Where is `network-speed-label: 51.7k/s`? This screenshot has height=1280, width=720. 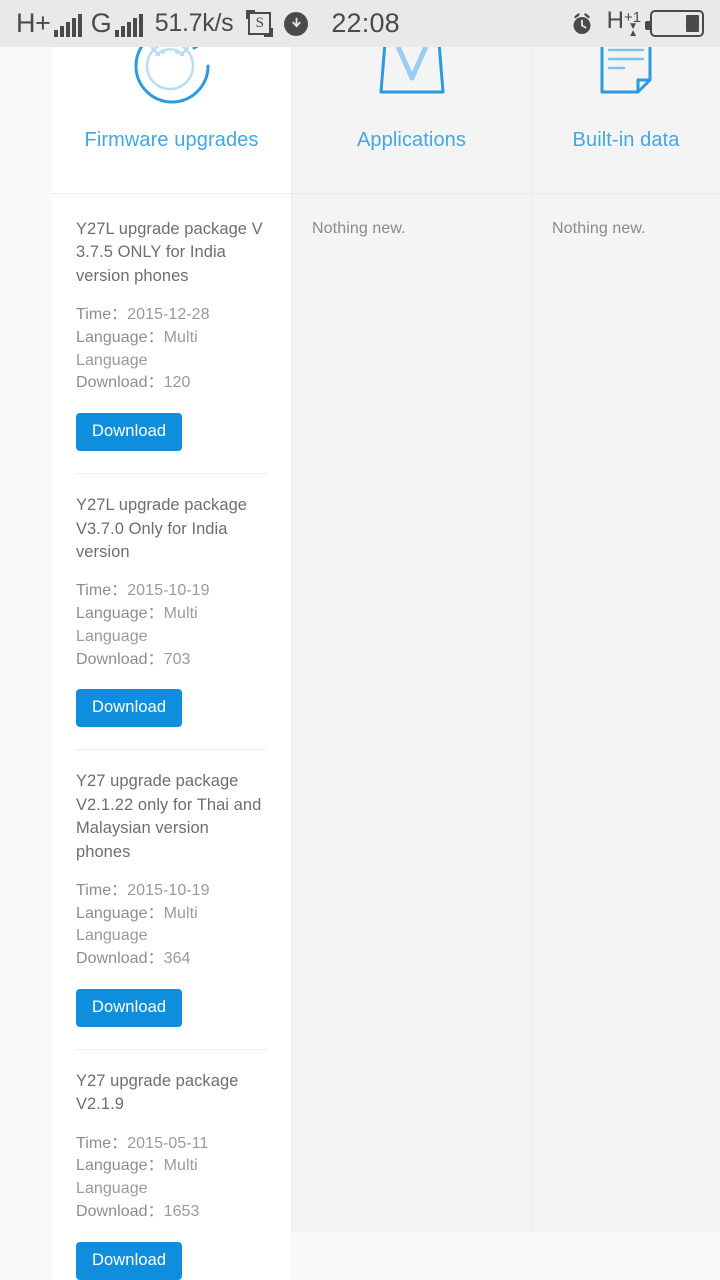 network-speed-label: 51.7k/s is located at coordinates (194, 23).